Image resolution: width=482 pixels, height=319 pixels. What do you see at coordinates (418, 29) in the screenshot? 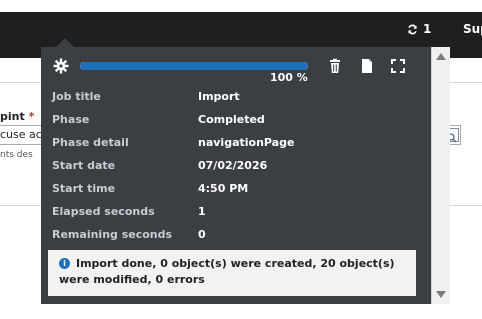
I see `sync-jobs-button: 1` at bounding box center [418, 29].